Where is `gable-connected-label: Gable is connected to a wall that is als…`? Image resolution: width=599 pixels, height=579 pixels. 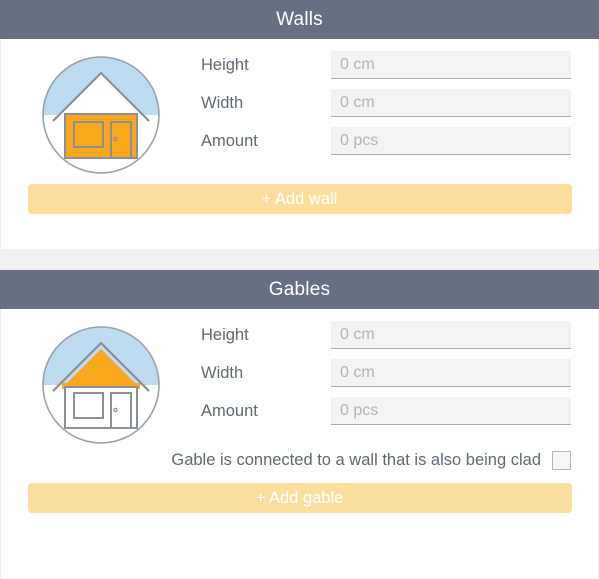 gable-connected-label: Gable is connected to a wall that is als… is located at coordinates (356, 460).